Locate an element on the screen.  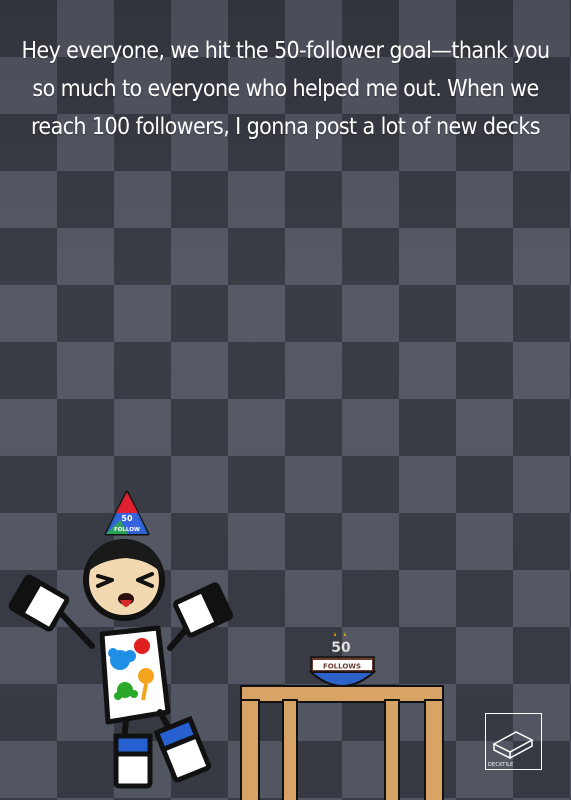
cake-label: FOLLOWS is located at coordinates (342, 667).